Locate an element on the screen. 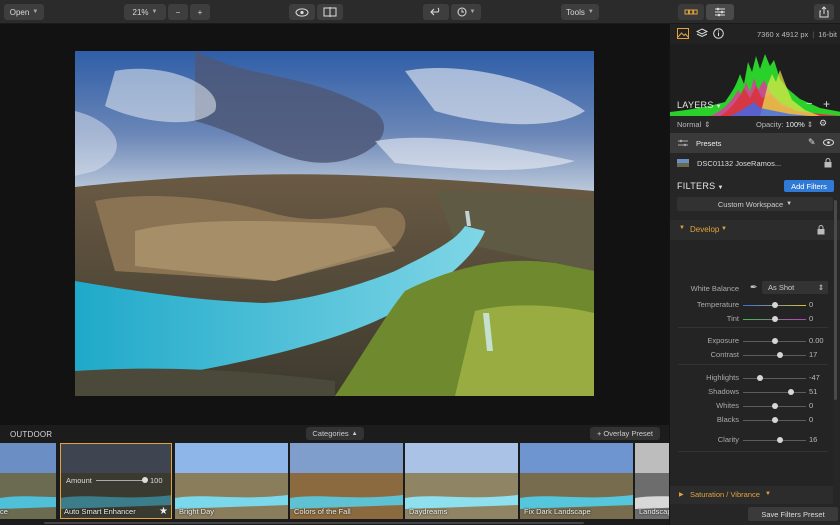 Image resolution: width=840 pixels, height=525 pixels. filmstrip-scrollbar is located at coordinates (314, 523).